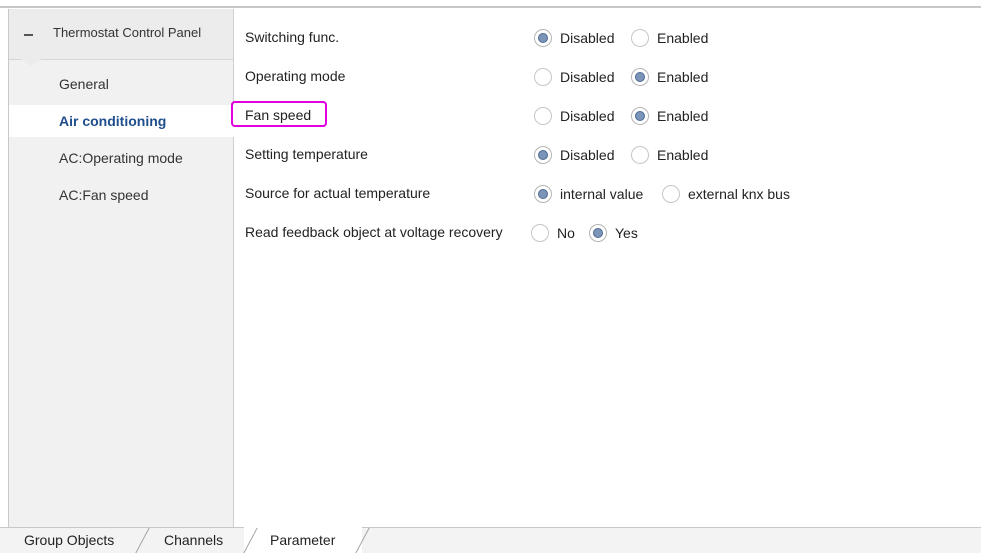  I want to click on option-internal-value: internal value, so click(588, 194).